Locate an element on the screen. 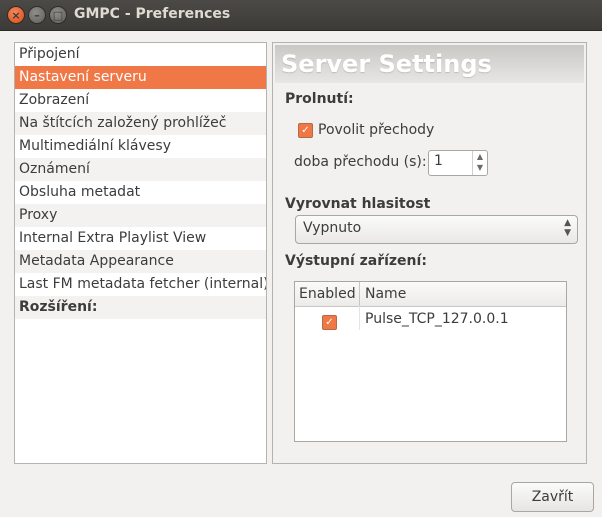 Image resolution: width=602 pixels, height=517 pixels. column-header-name: Name is located at coordinates (385, 294).